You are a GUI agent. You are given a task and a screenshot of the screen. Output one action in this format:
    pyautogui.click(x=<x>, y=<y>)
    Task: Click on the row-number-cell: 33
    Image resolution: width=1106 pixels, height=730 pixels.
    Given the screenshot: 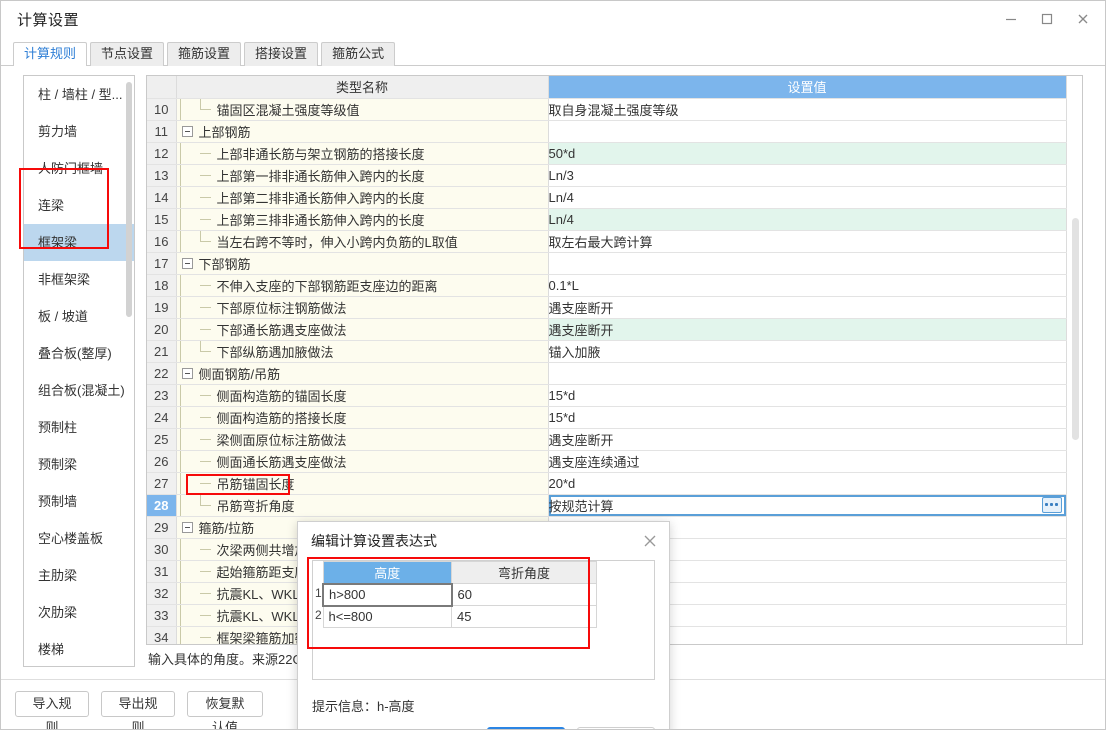 What is the action you would take?
    pyautogui.click(x=162, y=615)
    